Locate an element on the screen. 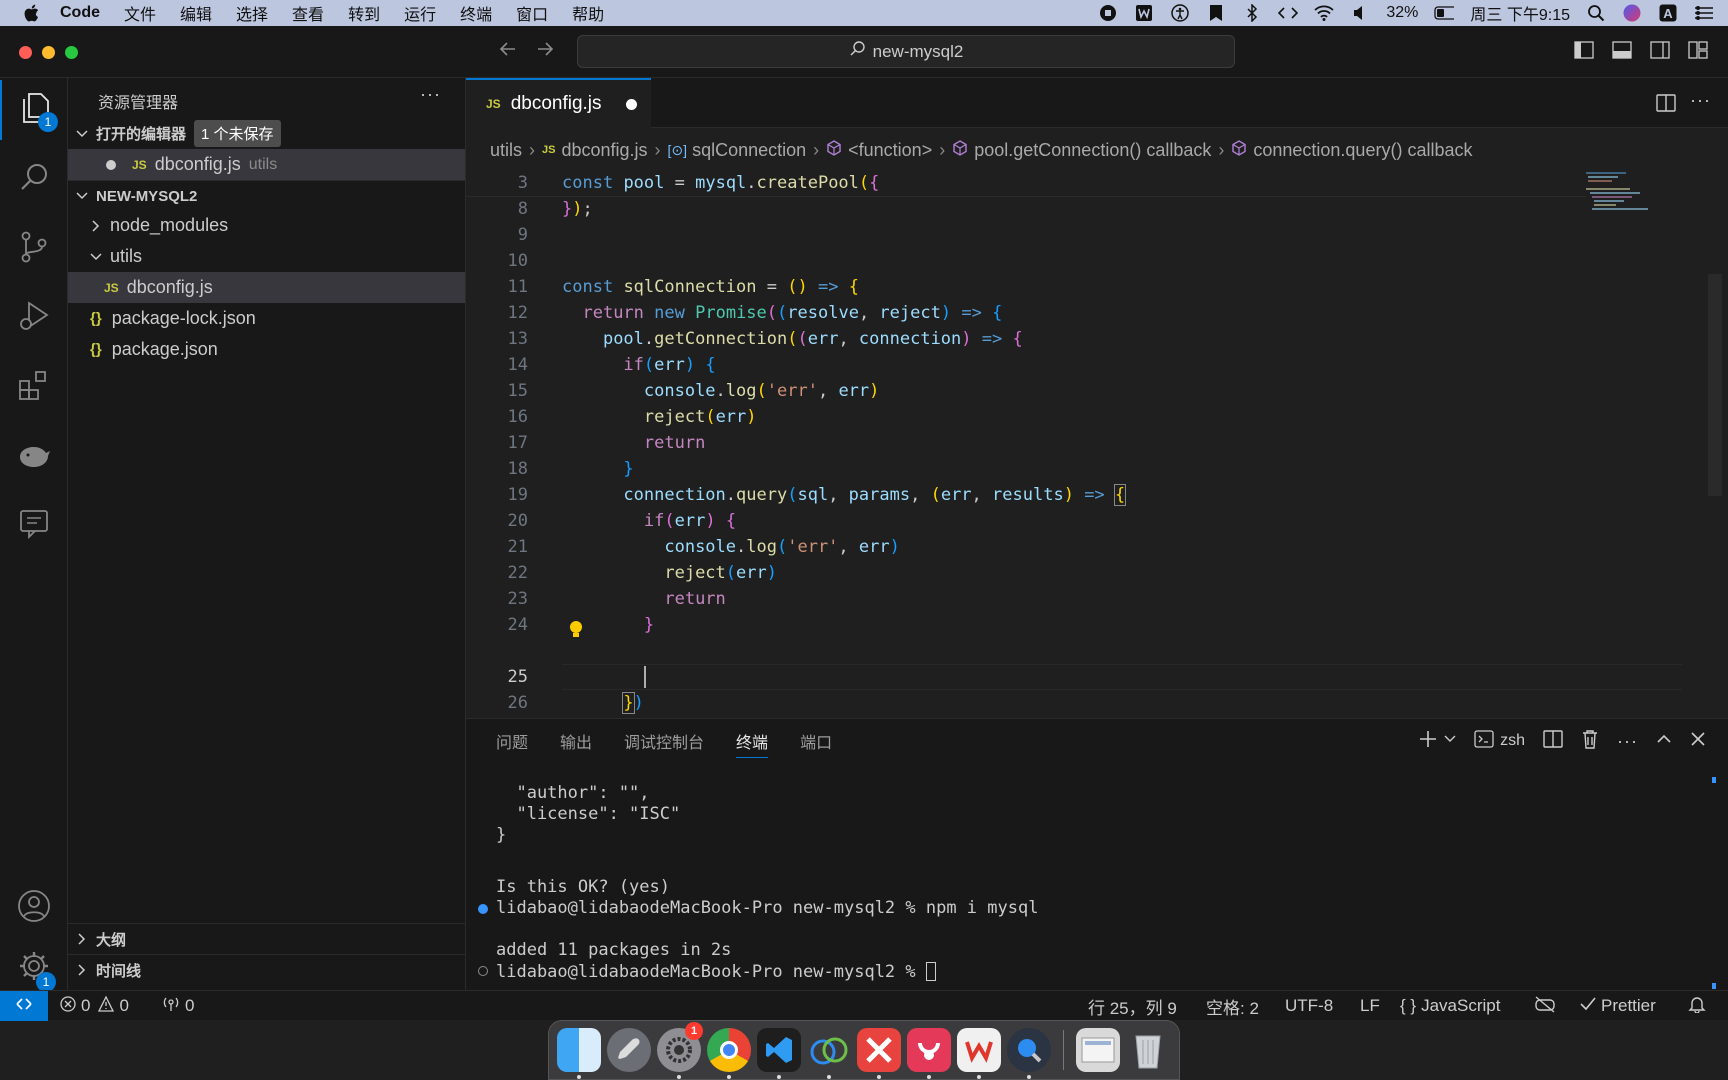  project-section: NEW-MYSQL2 is located at coordinates (266, 195).